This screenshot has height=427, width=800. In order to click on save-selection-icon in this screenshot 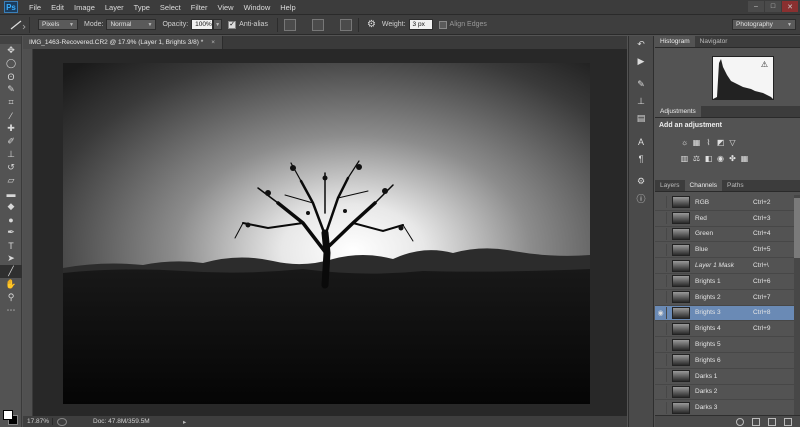, I will do `click(756, 421)`.